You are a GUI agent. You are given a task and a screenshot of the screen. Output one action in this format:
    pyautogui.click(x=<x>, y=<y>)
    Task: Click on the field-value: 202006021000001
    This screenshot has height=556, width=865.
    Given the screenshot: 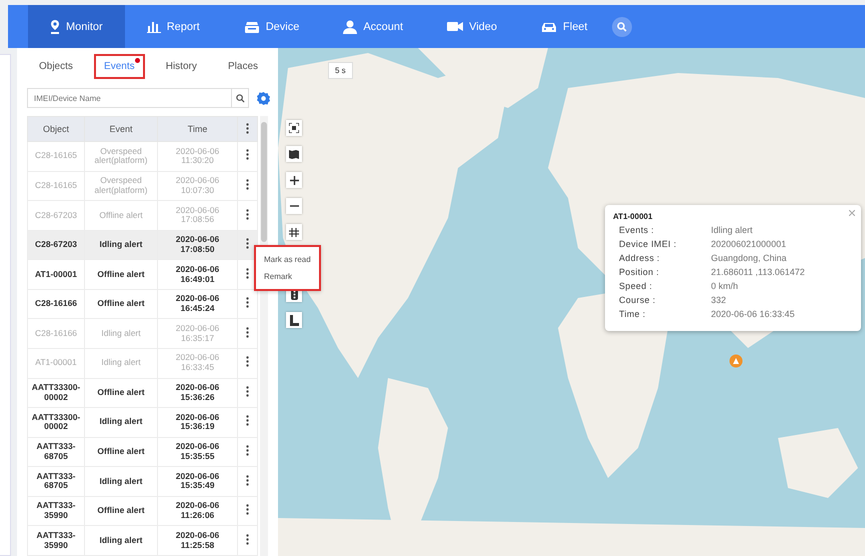 What is the action you would take?
    pyautogui.click(x=749, y=244)
    